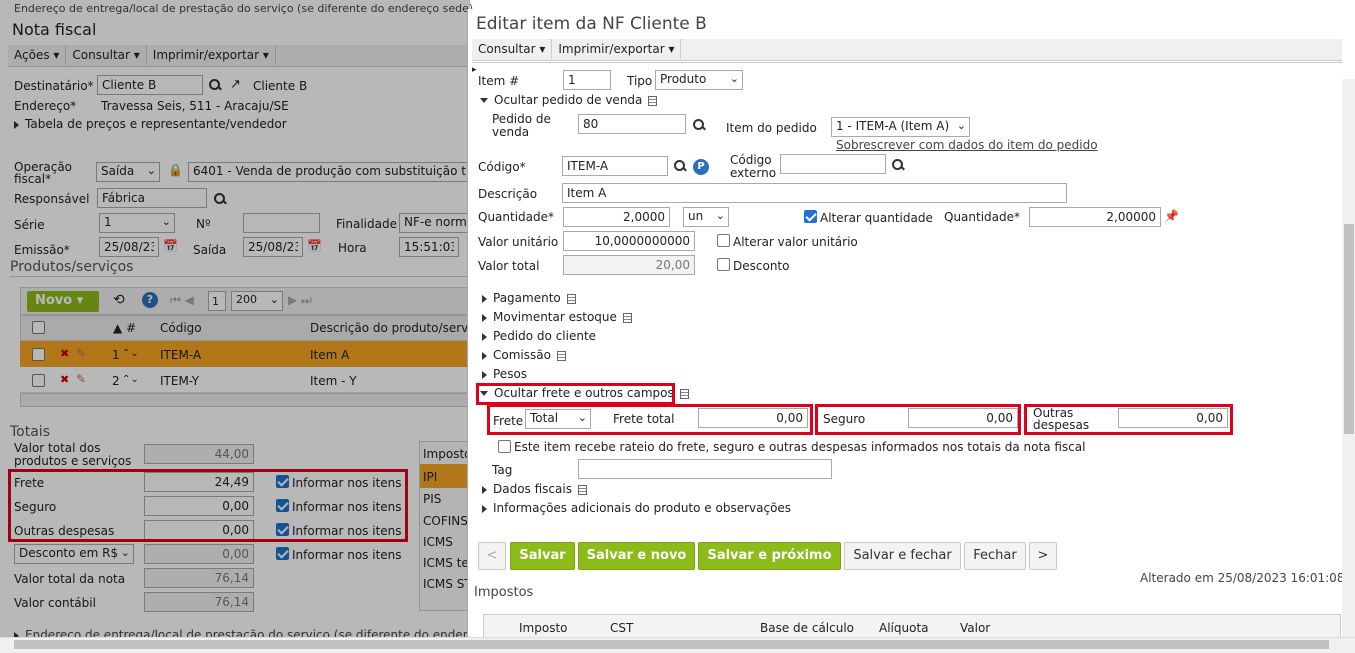 This screenshot has width=1355, height=653. What do you see at coordinates (907, 62) in the screenshot?
I see `divider` at bounding box center [907, 62].